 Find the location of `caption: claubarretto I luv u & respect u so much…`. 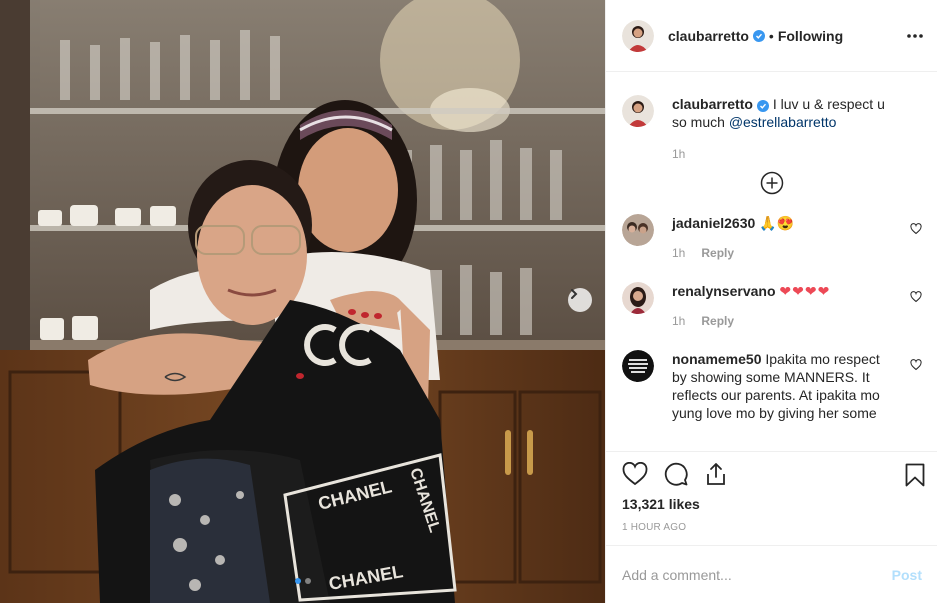

caption: claubarretto I luv u & respect u so much… is located at coordinates (772, 129).